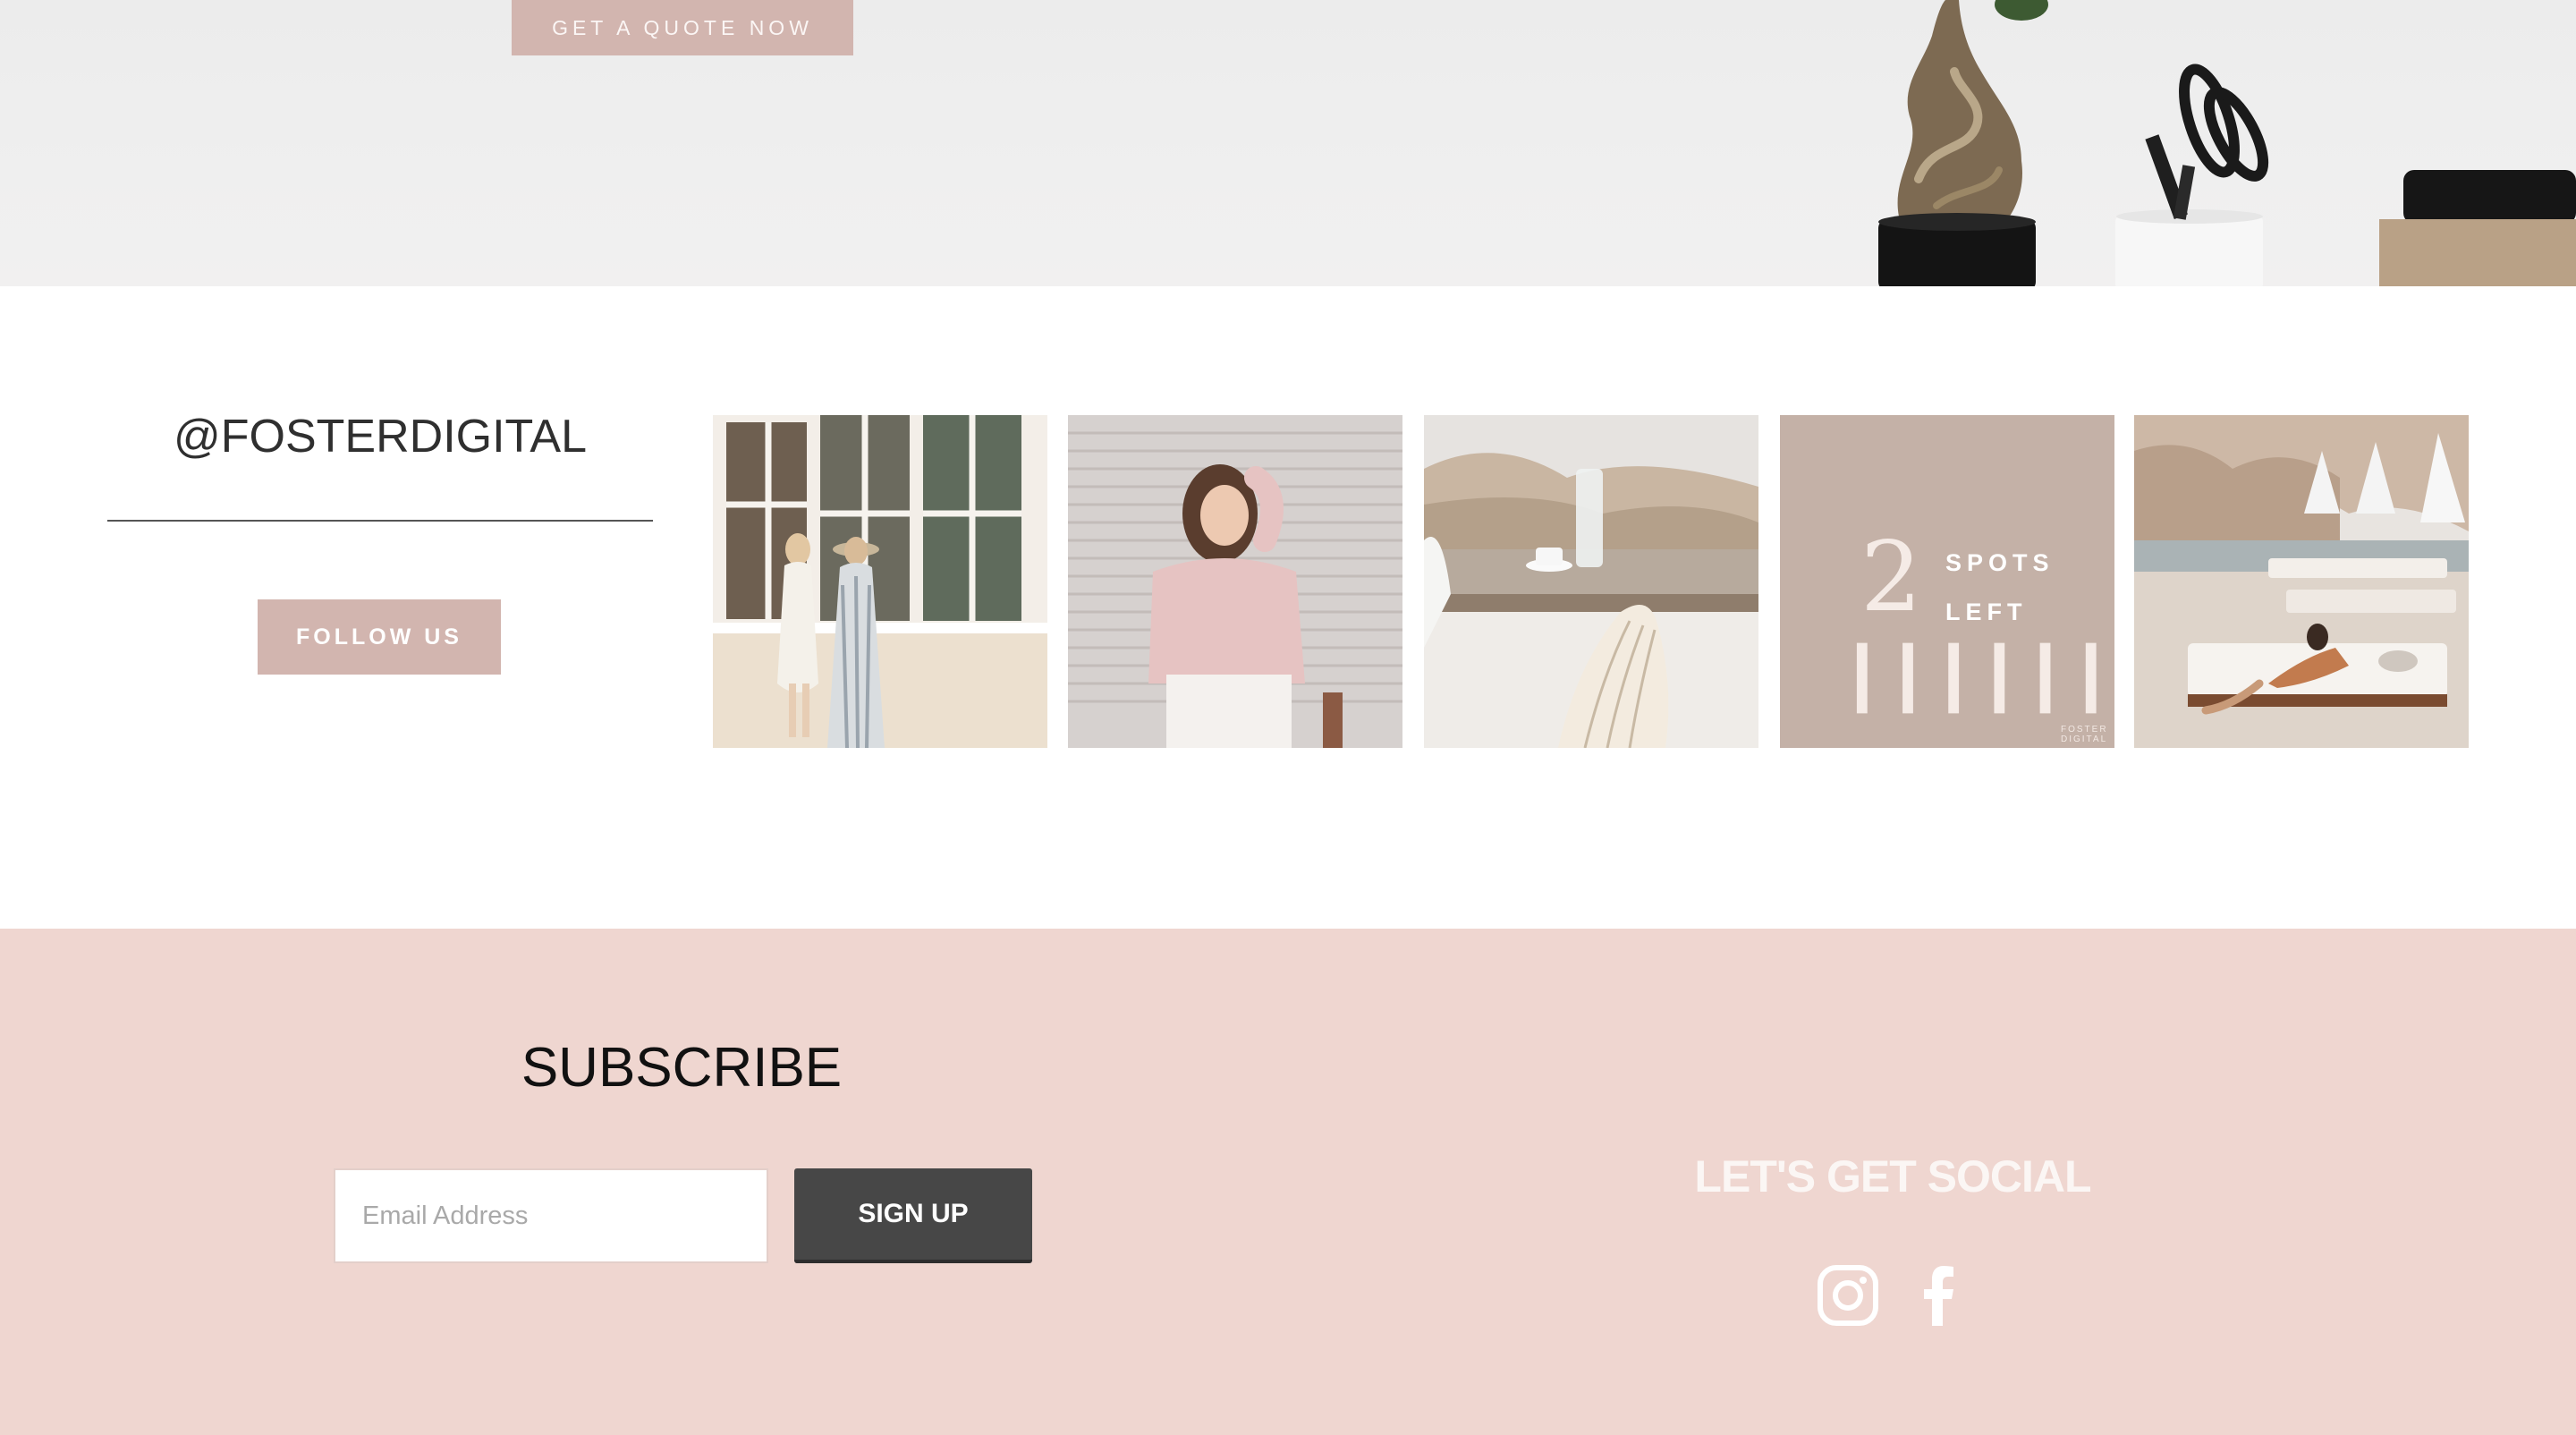 This screenshot has height=1435, width=2576. What do you see at coordinates (682, 1068) in the screenshot?
I see `subscribe-heading: SUBSCRIBE` at bounding box center [682, 1068].